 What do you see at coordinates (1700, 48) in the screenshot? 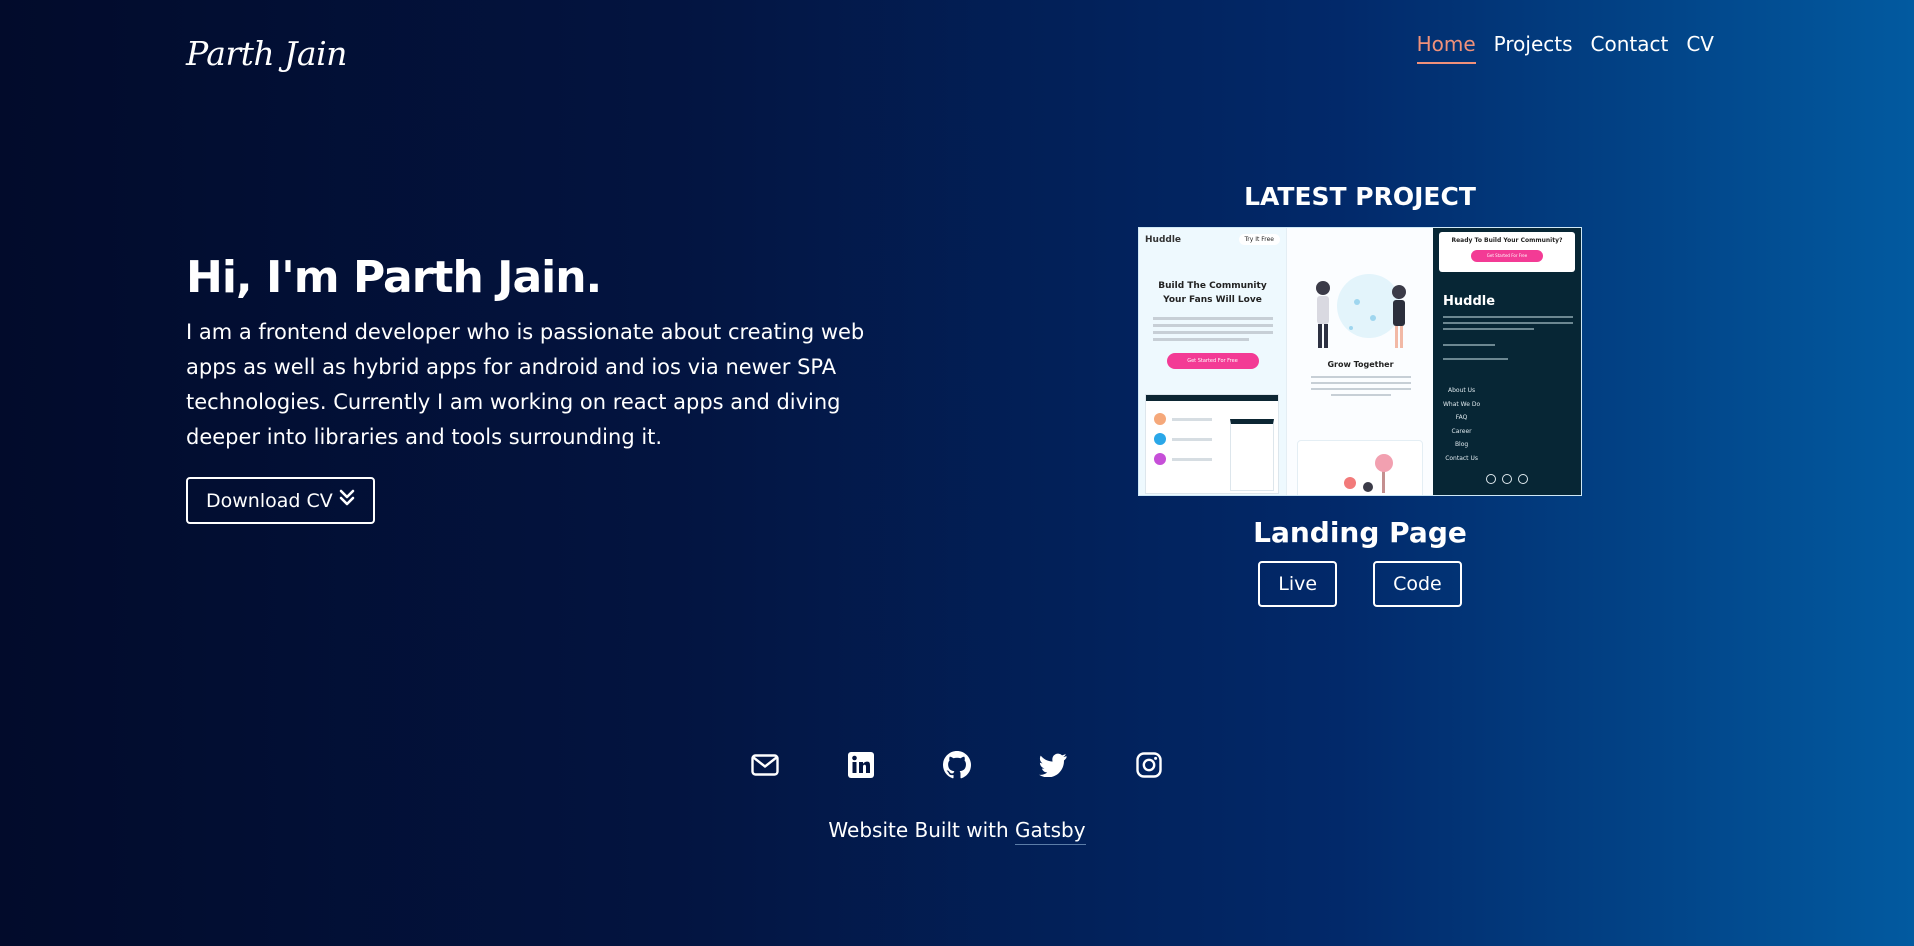
I see `nav-cv: CV` at bounding box center [1700, 48].